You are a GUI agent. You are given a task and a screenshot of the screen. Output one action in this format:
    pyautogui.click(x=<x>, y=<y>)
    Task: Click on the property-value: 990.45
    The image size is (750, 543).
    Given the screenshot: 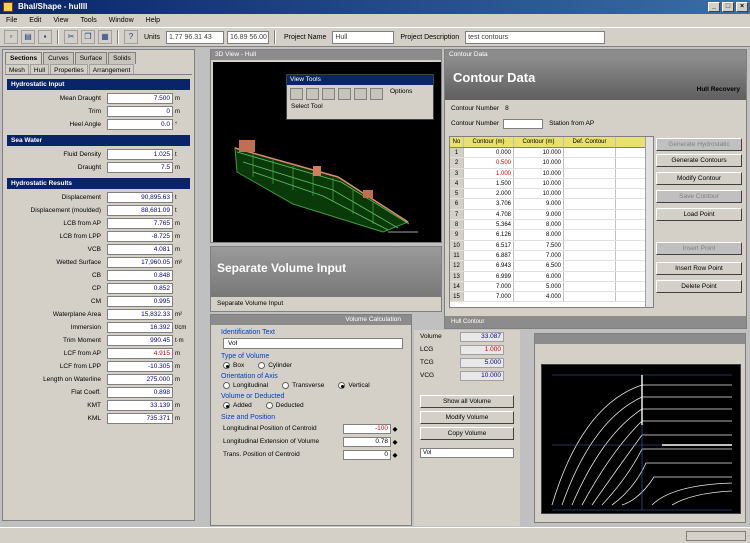 What is the action you would take?
    pyautogui.click(x=140, y=340)
    